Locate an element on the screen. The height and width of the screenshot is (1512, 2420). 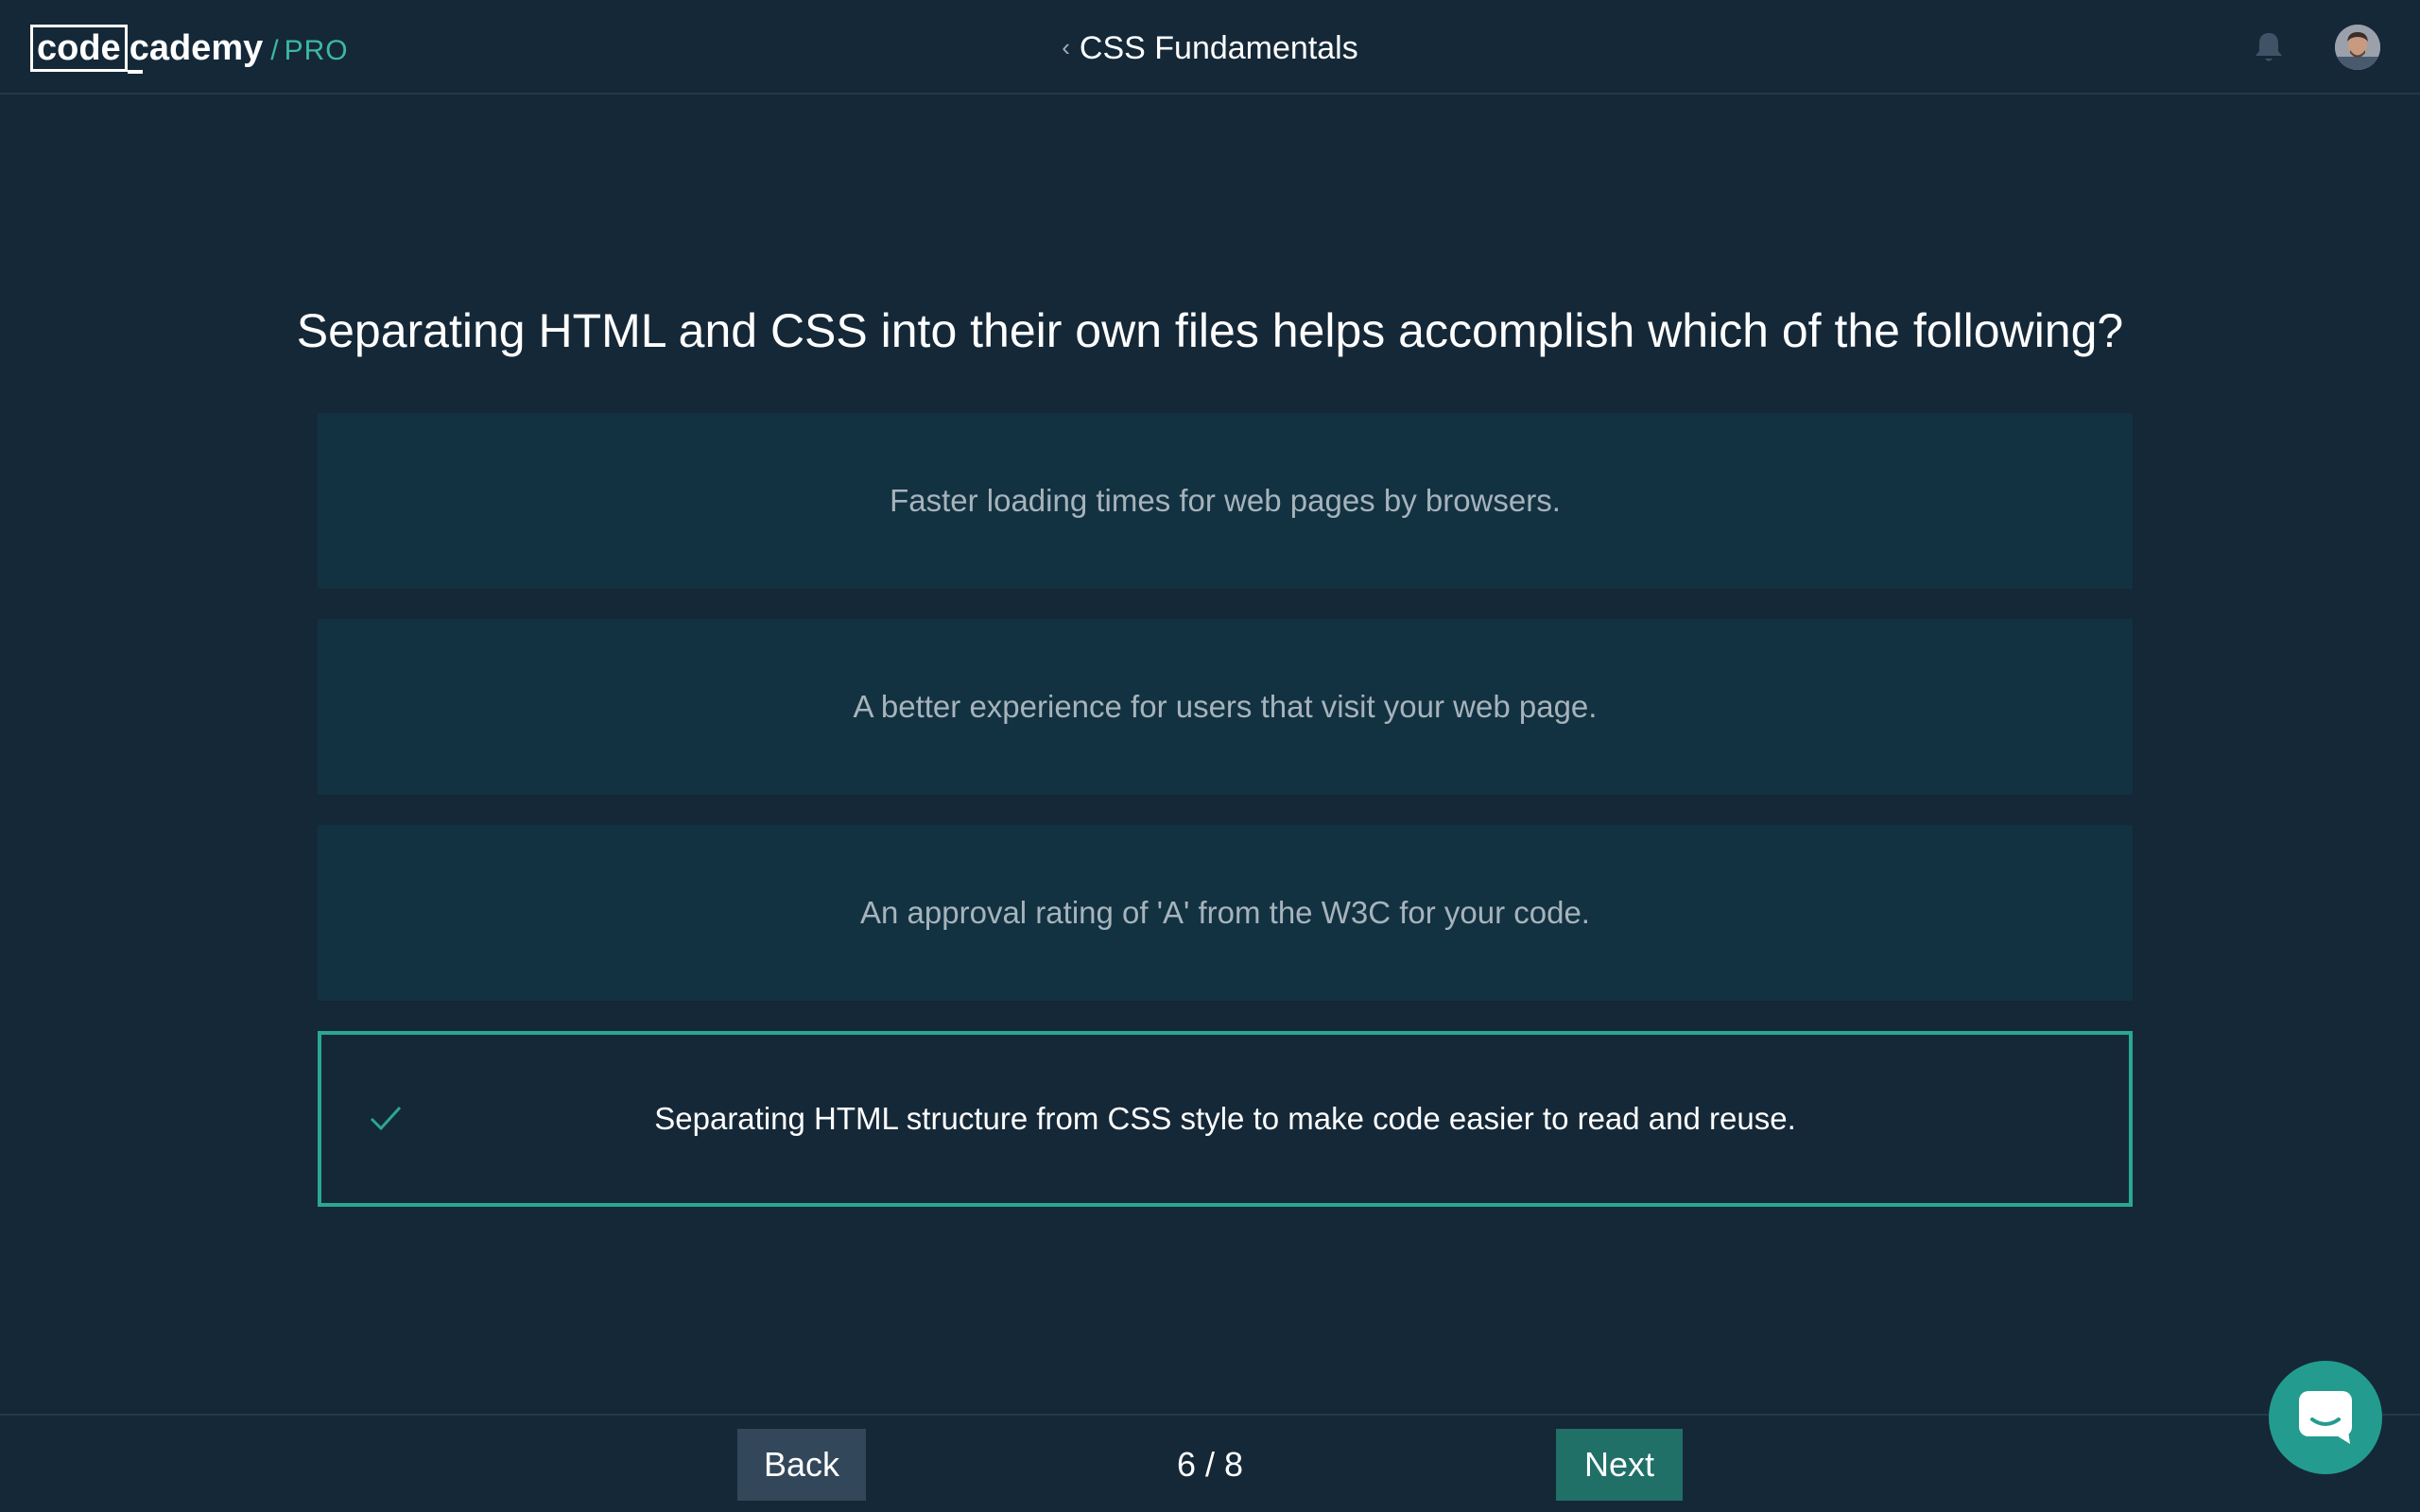
top-bar: code cademy / PRO ‹ CSS Fundamentals is located at coordinates (1210, 47).